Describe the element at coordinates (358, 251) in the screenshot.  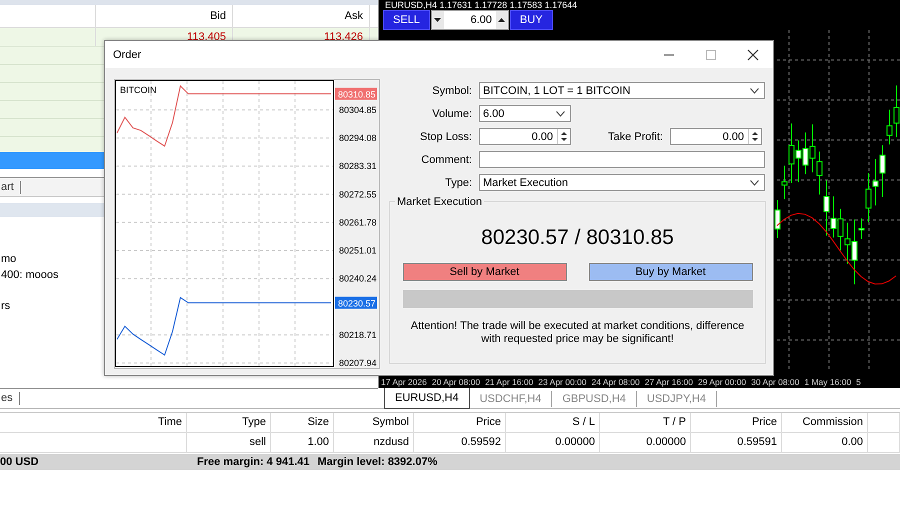
I see `axis-tick-label: 80251.01` at that location.